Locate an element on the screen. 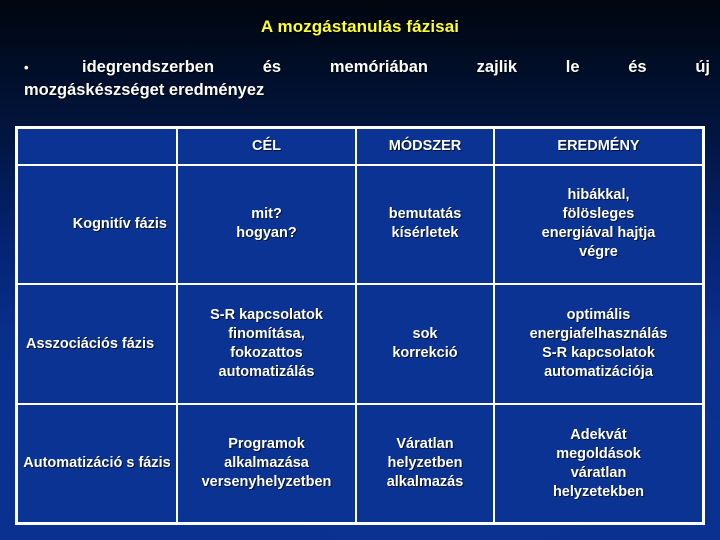 This screenshot has height=540, width=720. cell-method-automatization: Váratlan helyzetben alkalmazás is located at coordinates (426, 463).